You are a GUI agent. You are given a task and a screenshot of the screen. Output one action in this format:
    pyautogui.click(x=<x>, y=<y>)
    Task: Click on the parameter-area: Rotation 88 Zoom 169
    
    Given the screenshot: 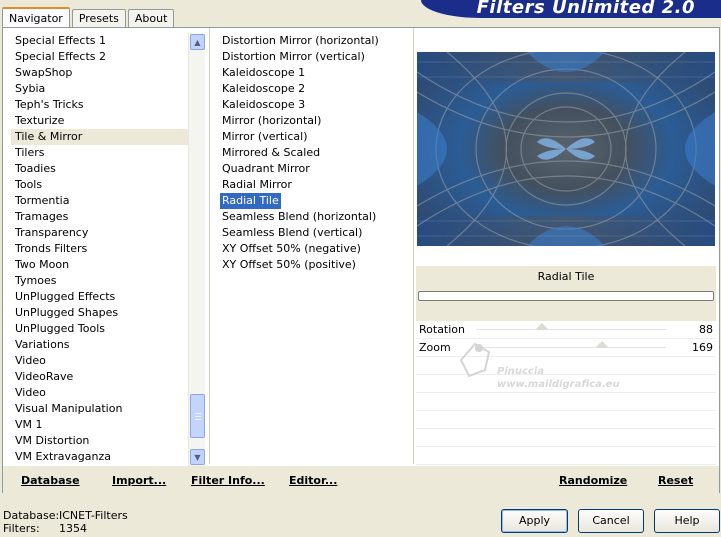 What is the action you would take?
    pyautogui.click(x=566, y=393)
    